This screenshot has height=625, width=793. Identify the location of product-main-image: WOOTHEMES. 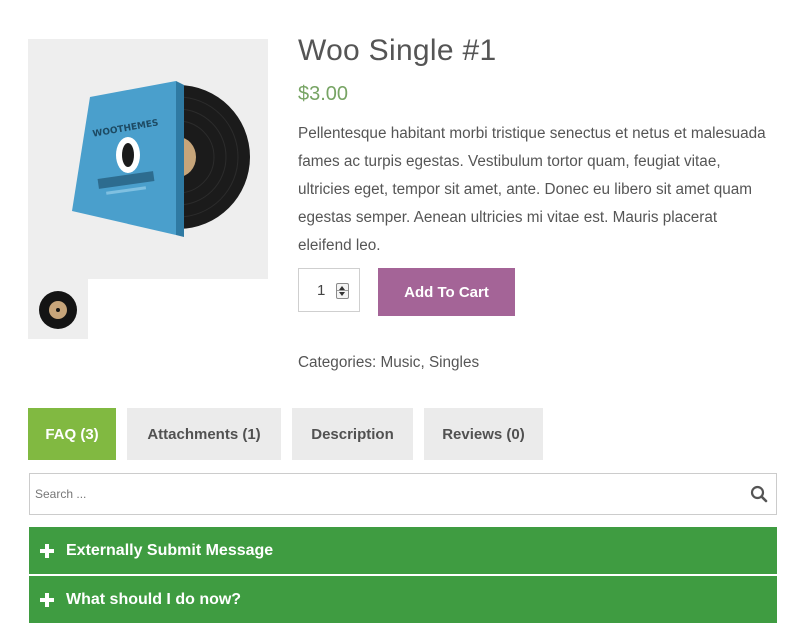
(148, 159).